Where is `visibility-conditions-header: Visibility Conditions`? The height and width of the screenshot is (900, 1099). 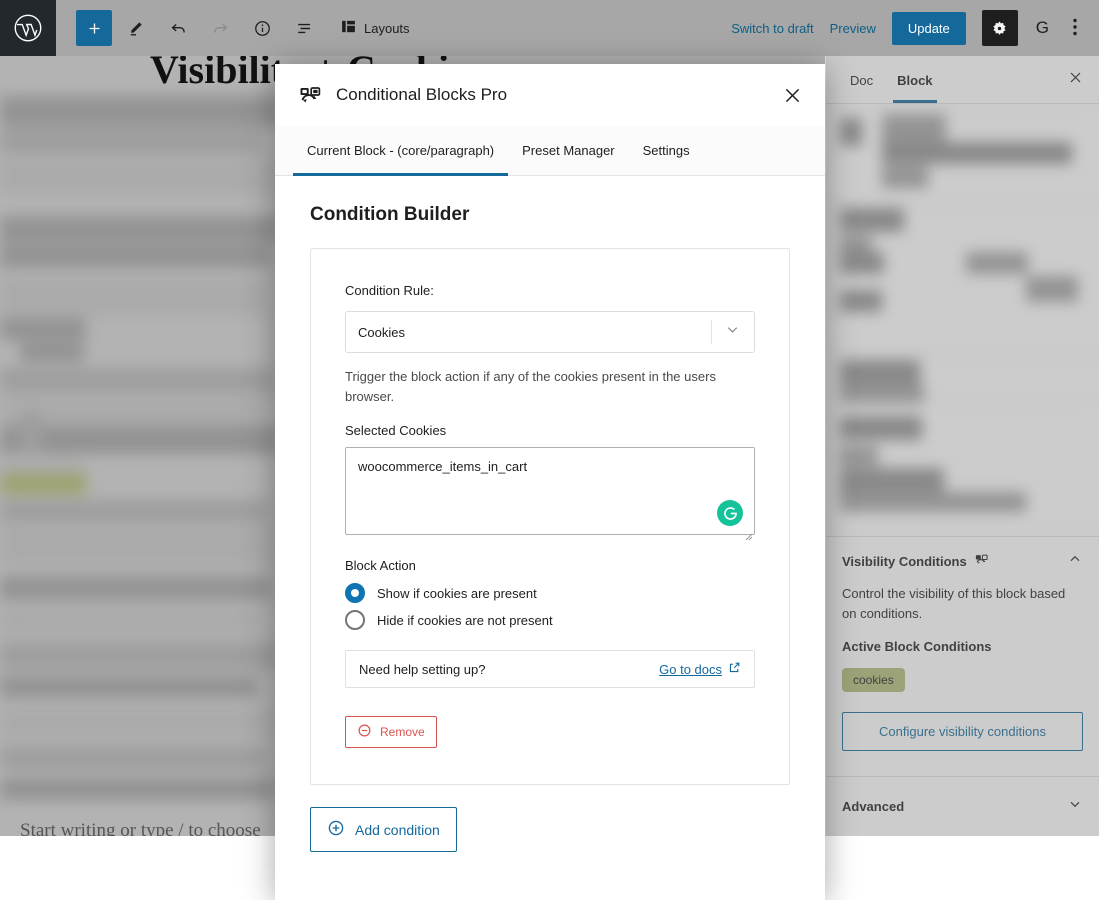 visibility-conditions-header: Visibility Conditions is located at coordinates (962, 561).